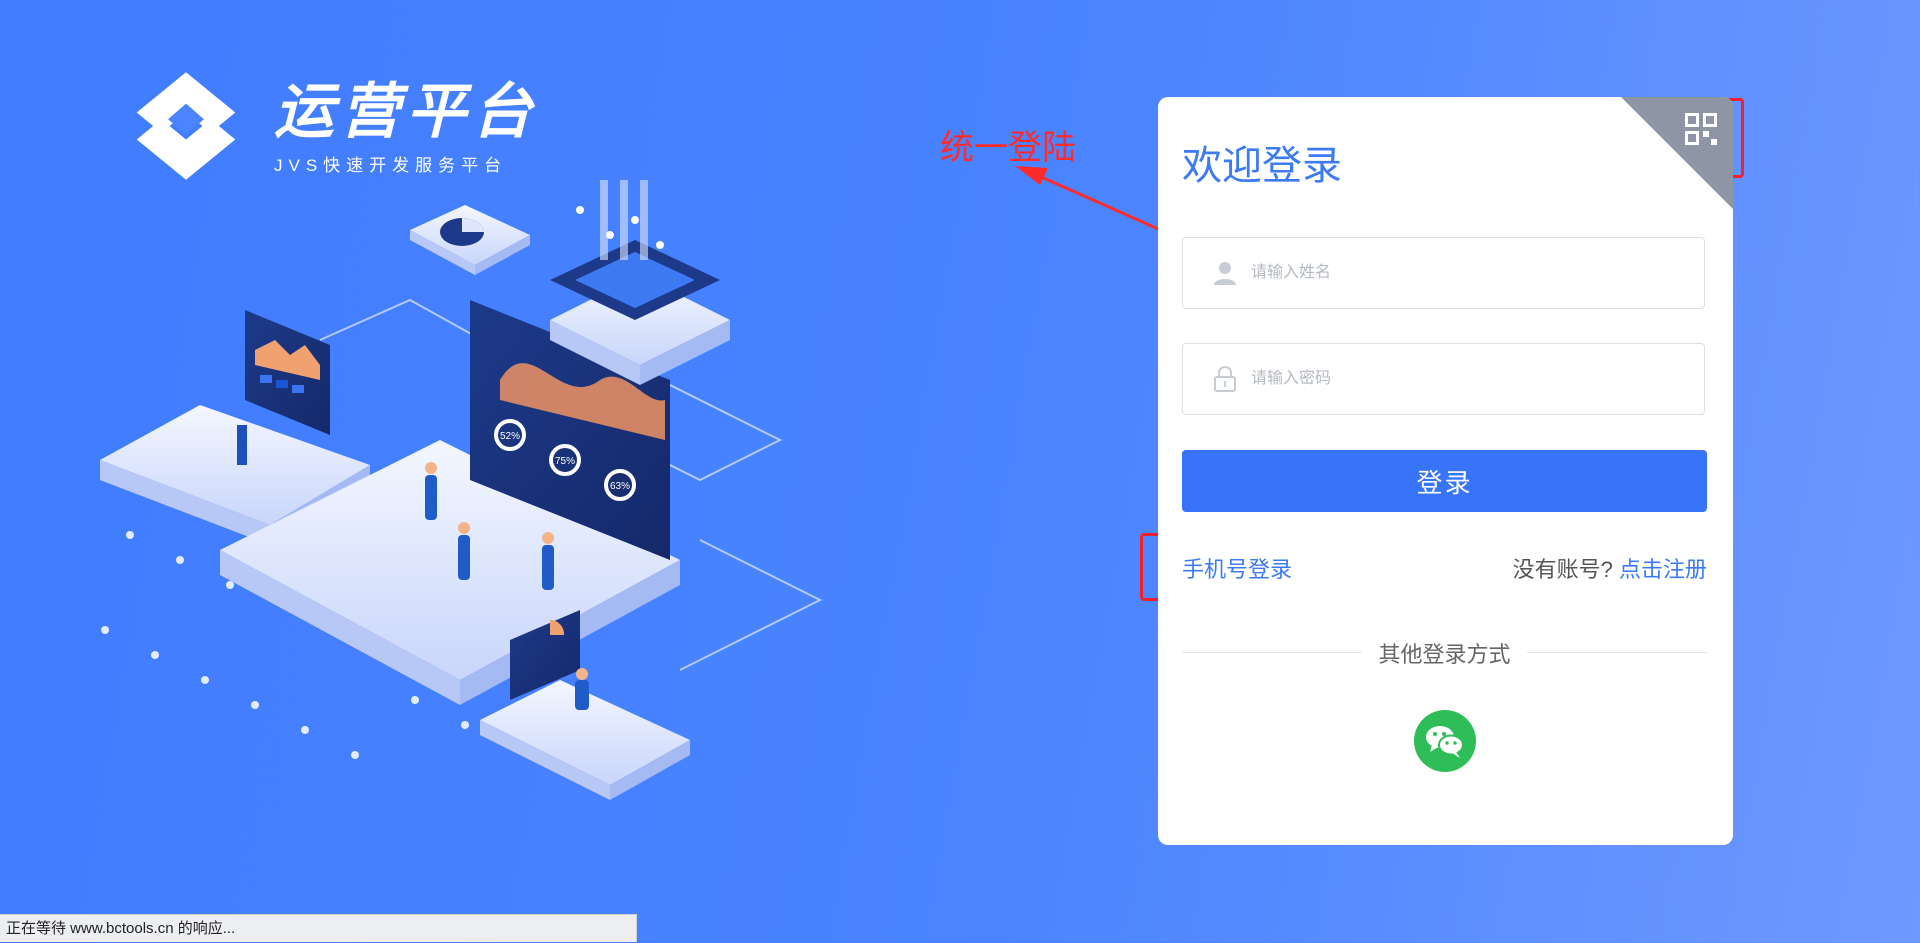 The width and height of the screenshot is (1920, 943). Describe the element at coordinates (1008, 148) in the screenshot. I see `annotation-label: 统一登陆` at that location.